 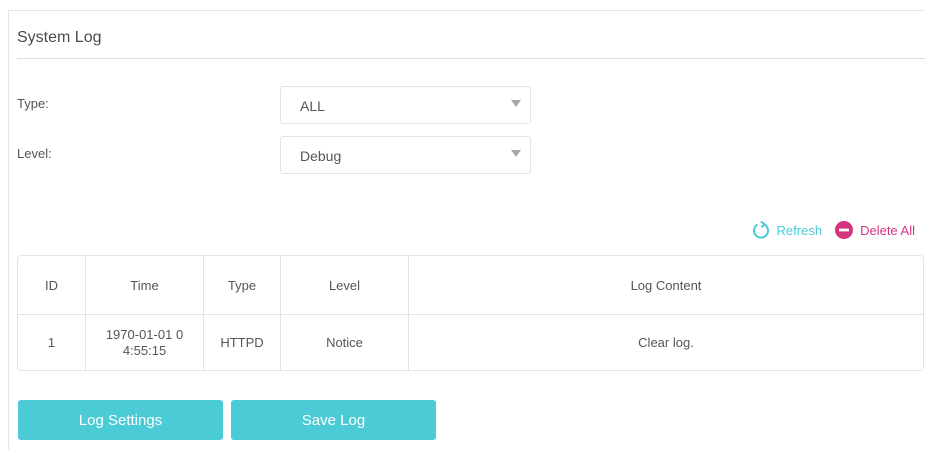 What do you see at coordinates (471, 58) in the screenshot?
I see `title-divider` at bounding box center [471, 58].